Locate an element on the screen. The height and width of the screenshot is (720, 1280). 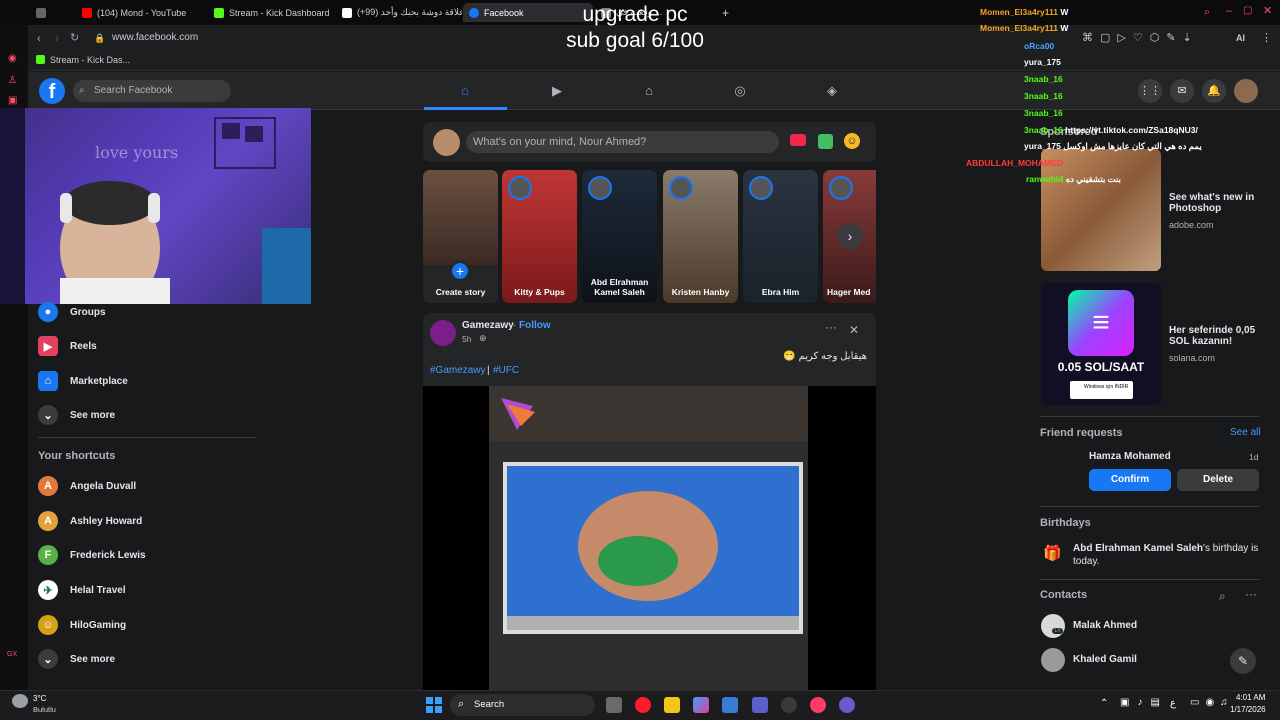
sidebar-icon-2: ♙ is located at coordinates (12, 80).